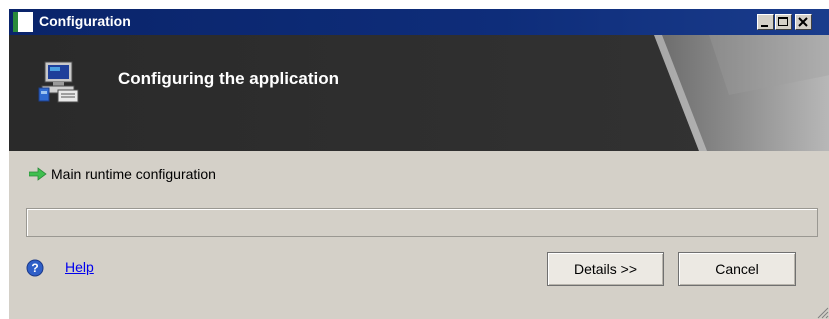 The height and width of the screenshot is (319, 829). Describe the element at coordinates (822, 312) in the screenshot. I see `resize-grip-icon` at that location.